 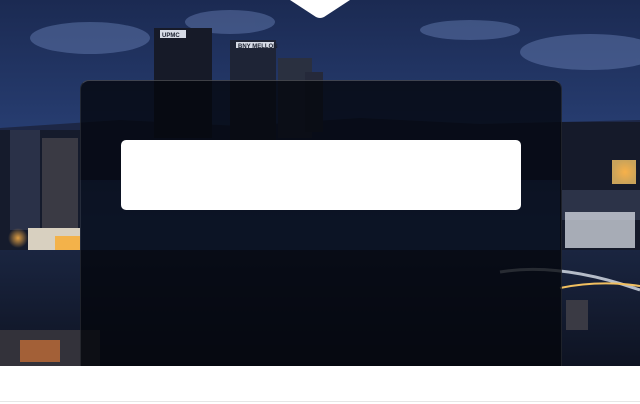 What do you see at coordinates (320, 385) in the screenshot?
I see `bottom-bar` at bounding box center [320, 385].